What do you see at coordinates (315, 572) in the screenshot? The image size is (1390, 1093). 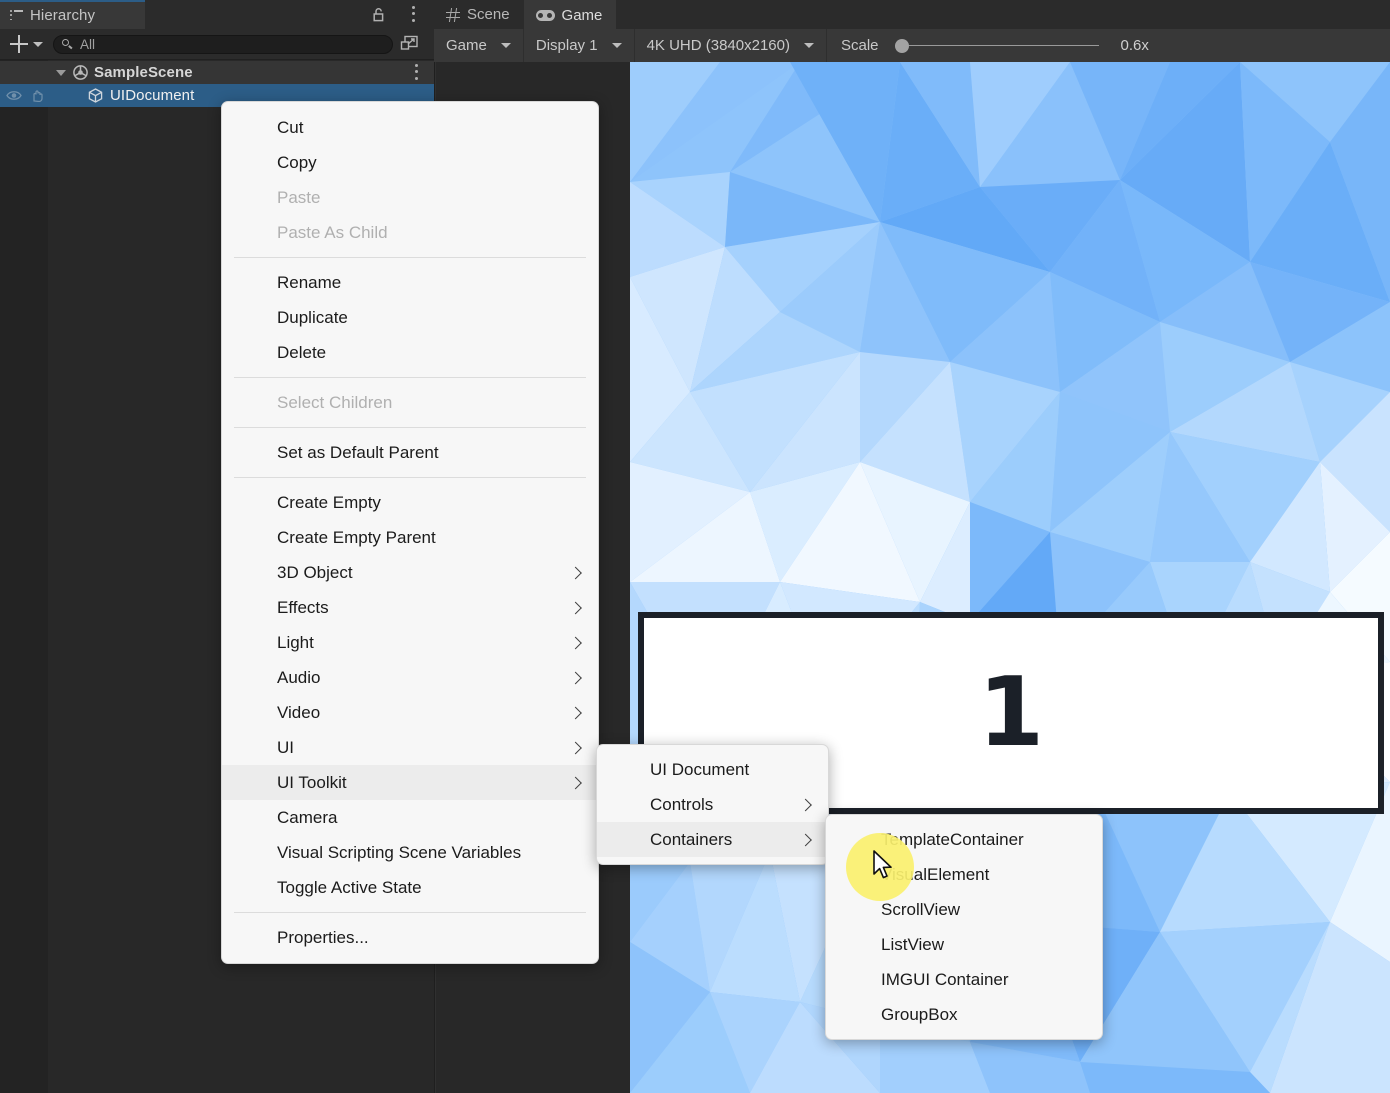 I see `menu-item-label: 3D Object` at bounding box center [315, 572].